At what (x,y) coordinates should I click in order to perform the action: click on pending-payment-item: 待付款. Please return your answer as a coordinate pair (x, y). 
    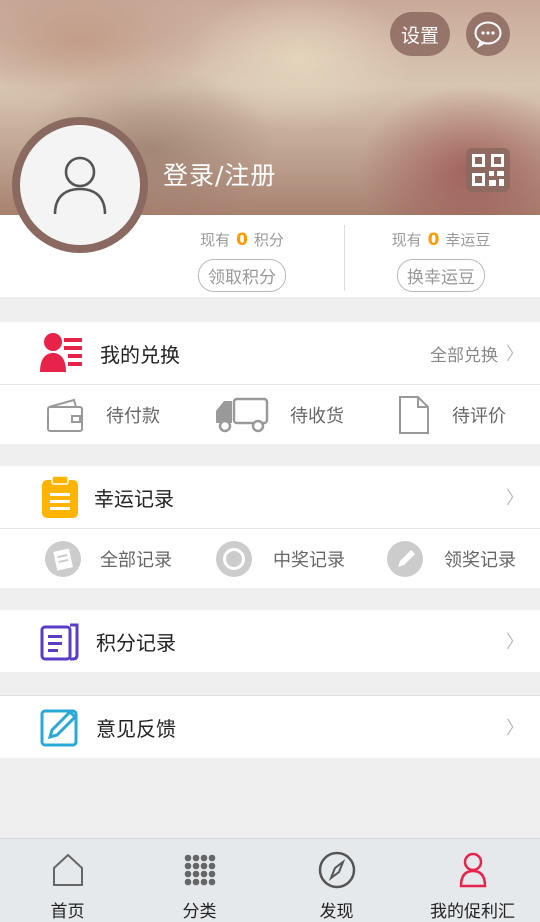
    Looking at the image, I should click on (103, 415).